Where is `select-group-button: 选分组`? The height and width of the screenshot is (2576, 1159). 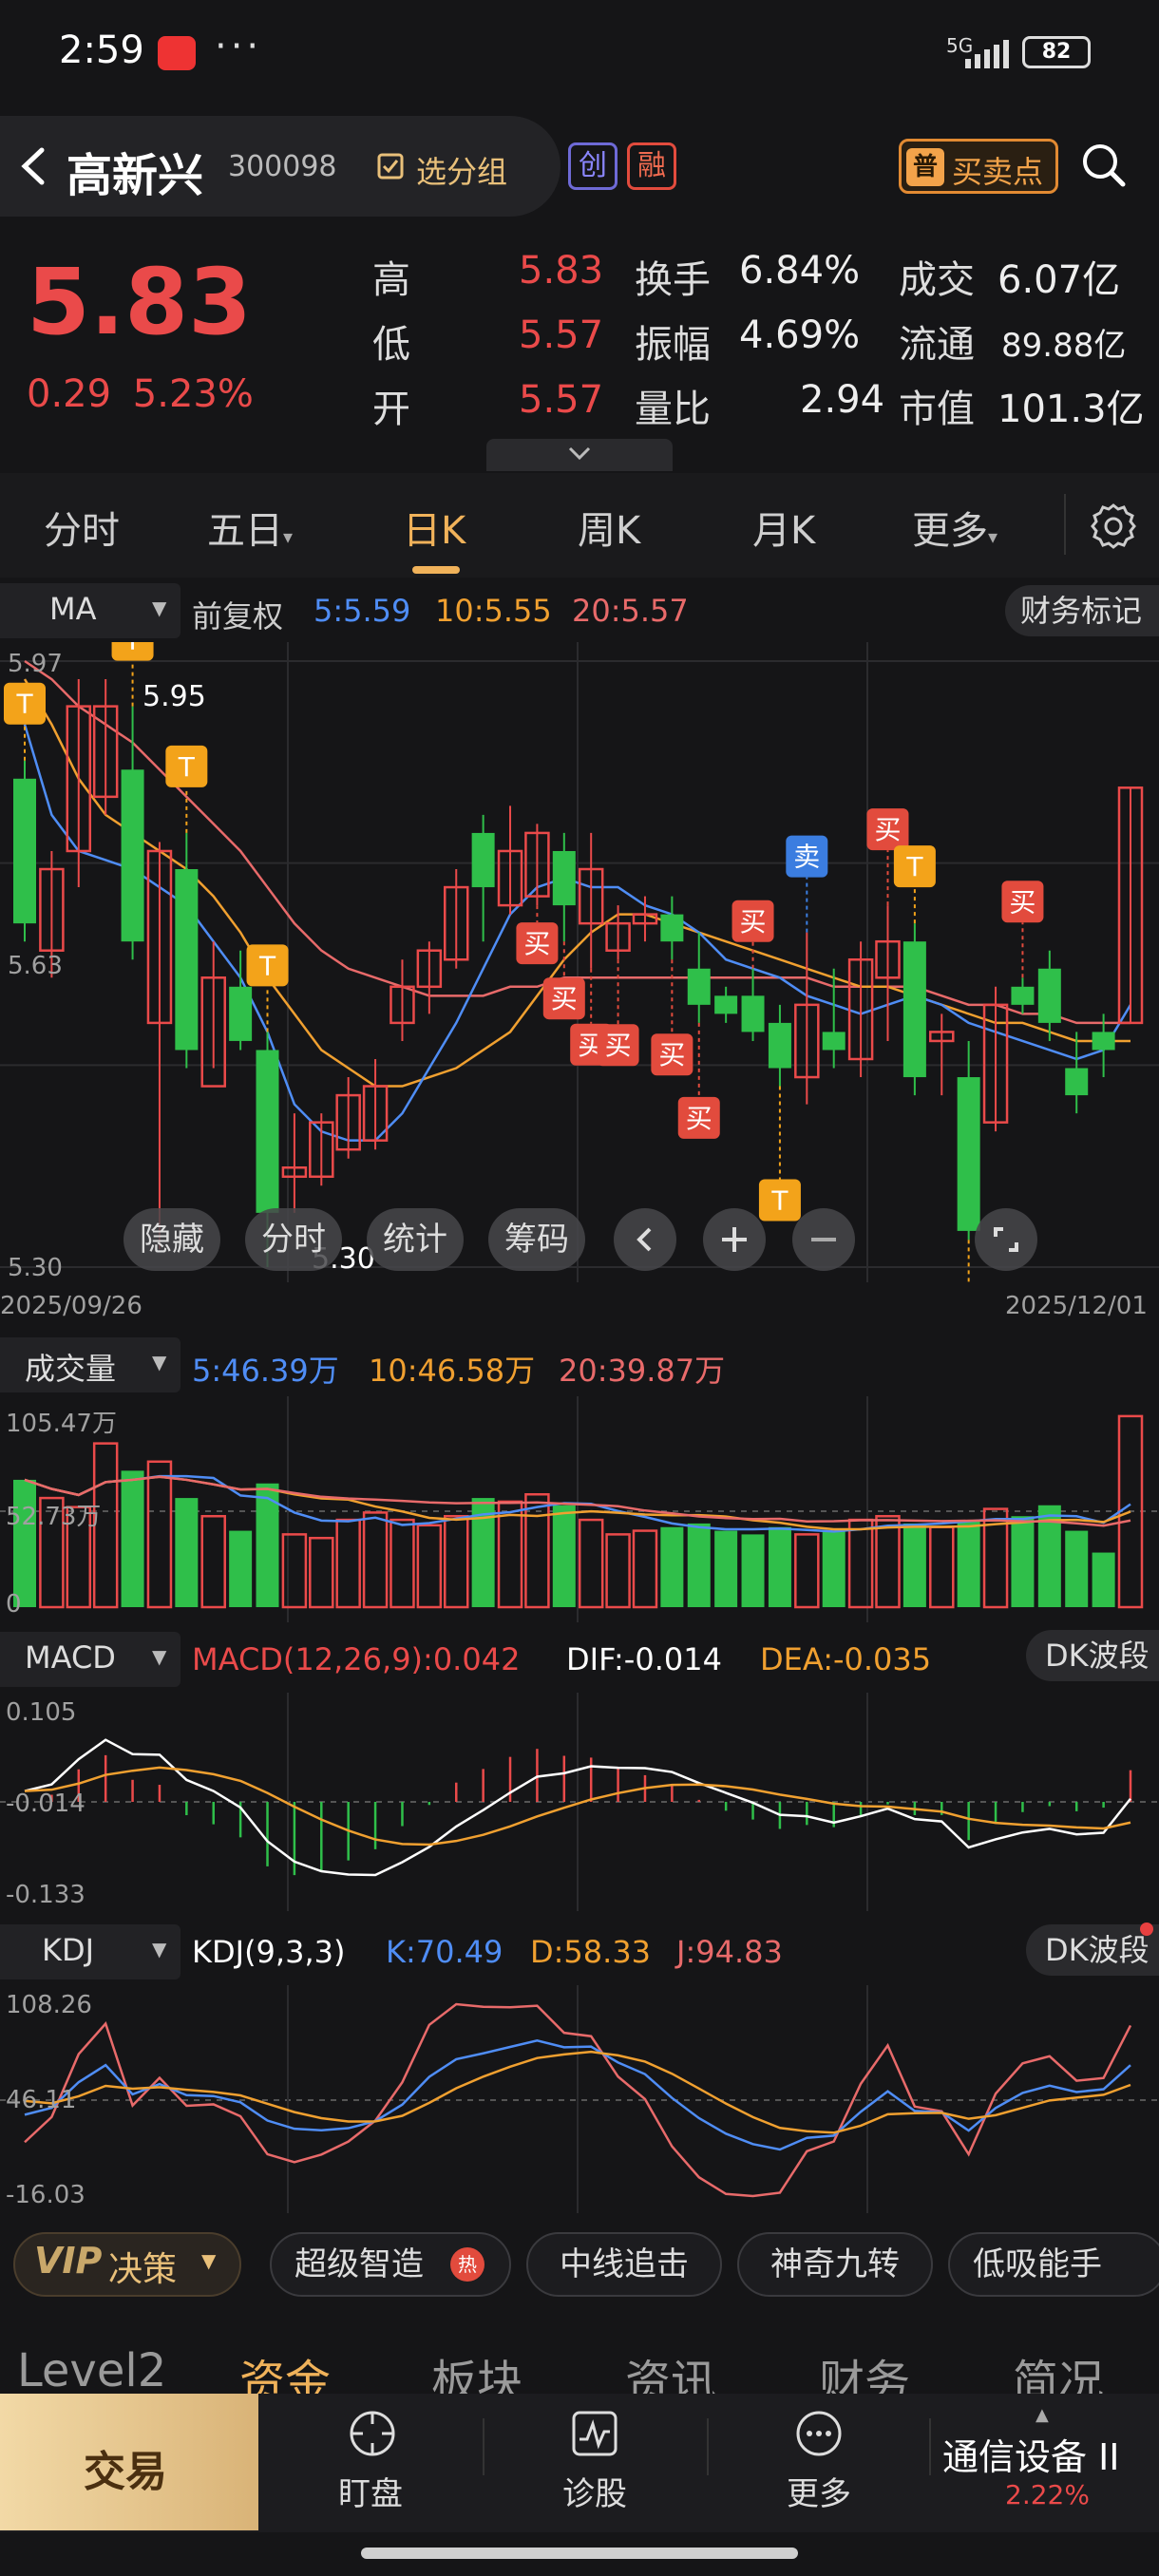 select-group-button: 选分组 is located at coordinates (461, 170).